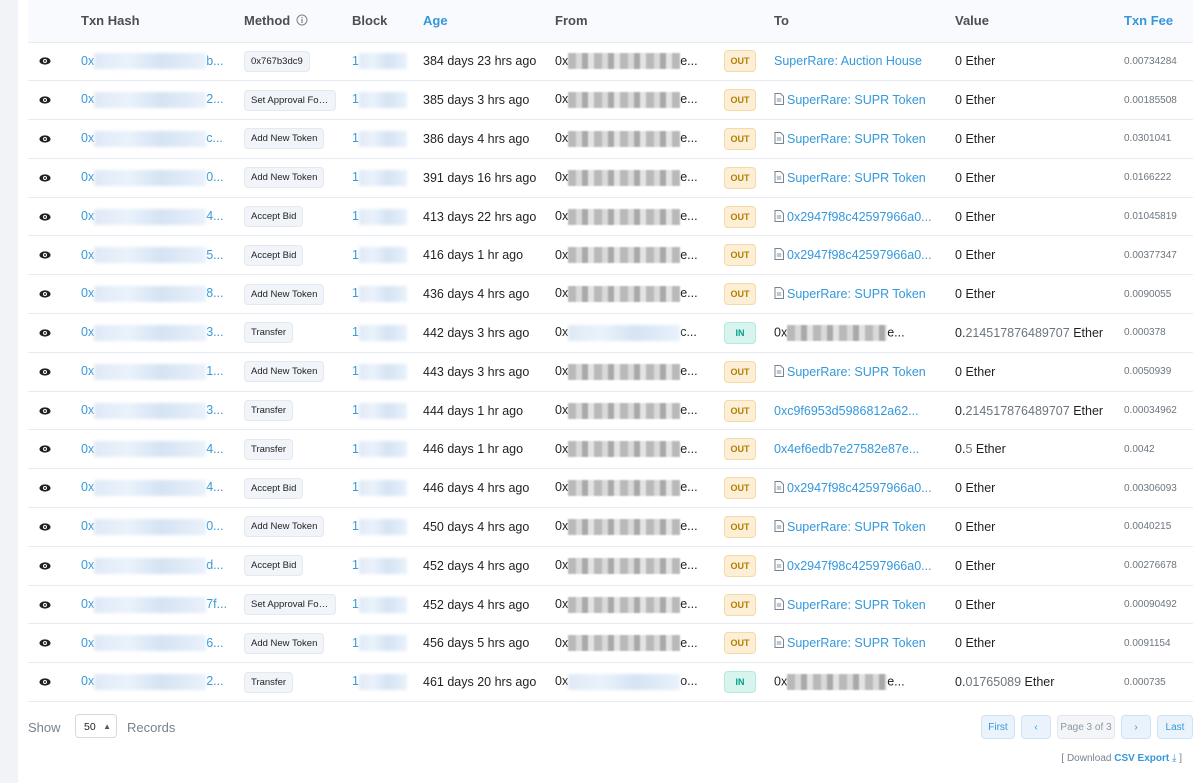 The width and height of the screenshot is (1200, 783). What do you see at coordinates (481, 21) in the screenshot?
I see `col-age: Age` at bounding box center [481, 21].